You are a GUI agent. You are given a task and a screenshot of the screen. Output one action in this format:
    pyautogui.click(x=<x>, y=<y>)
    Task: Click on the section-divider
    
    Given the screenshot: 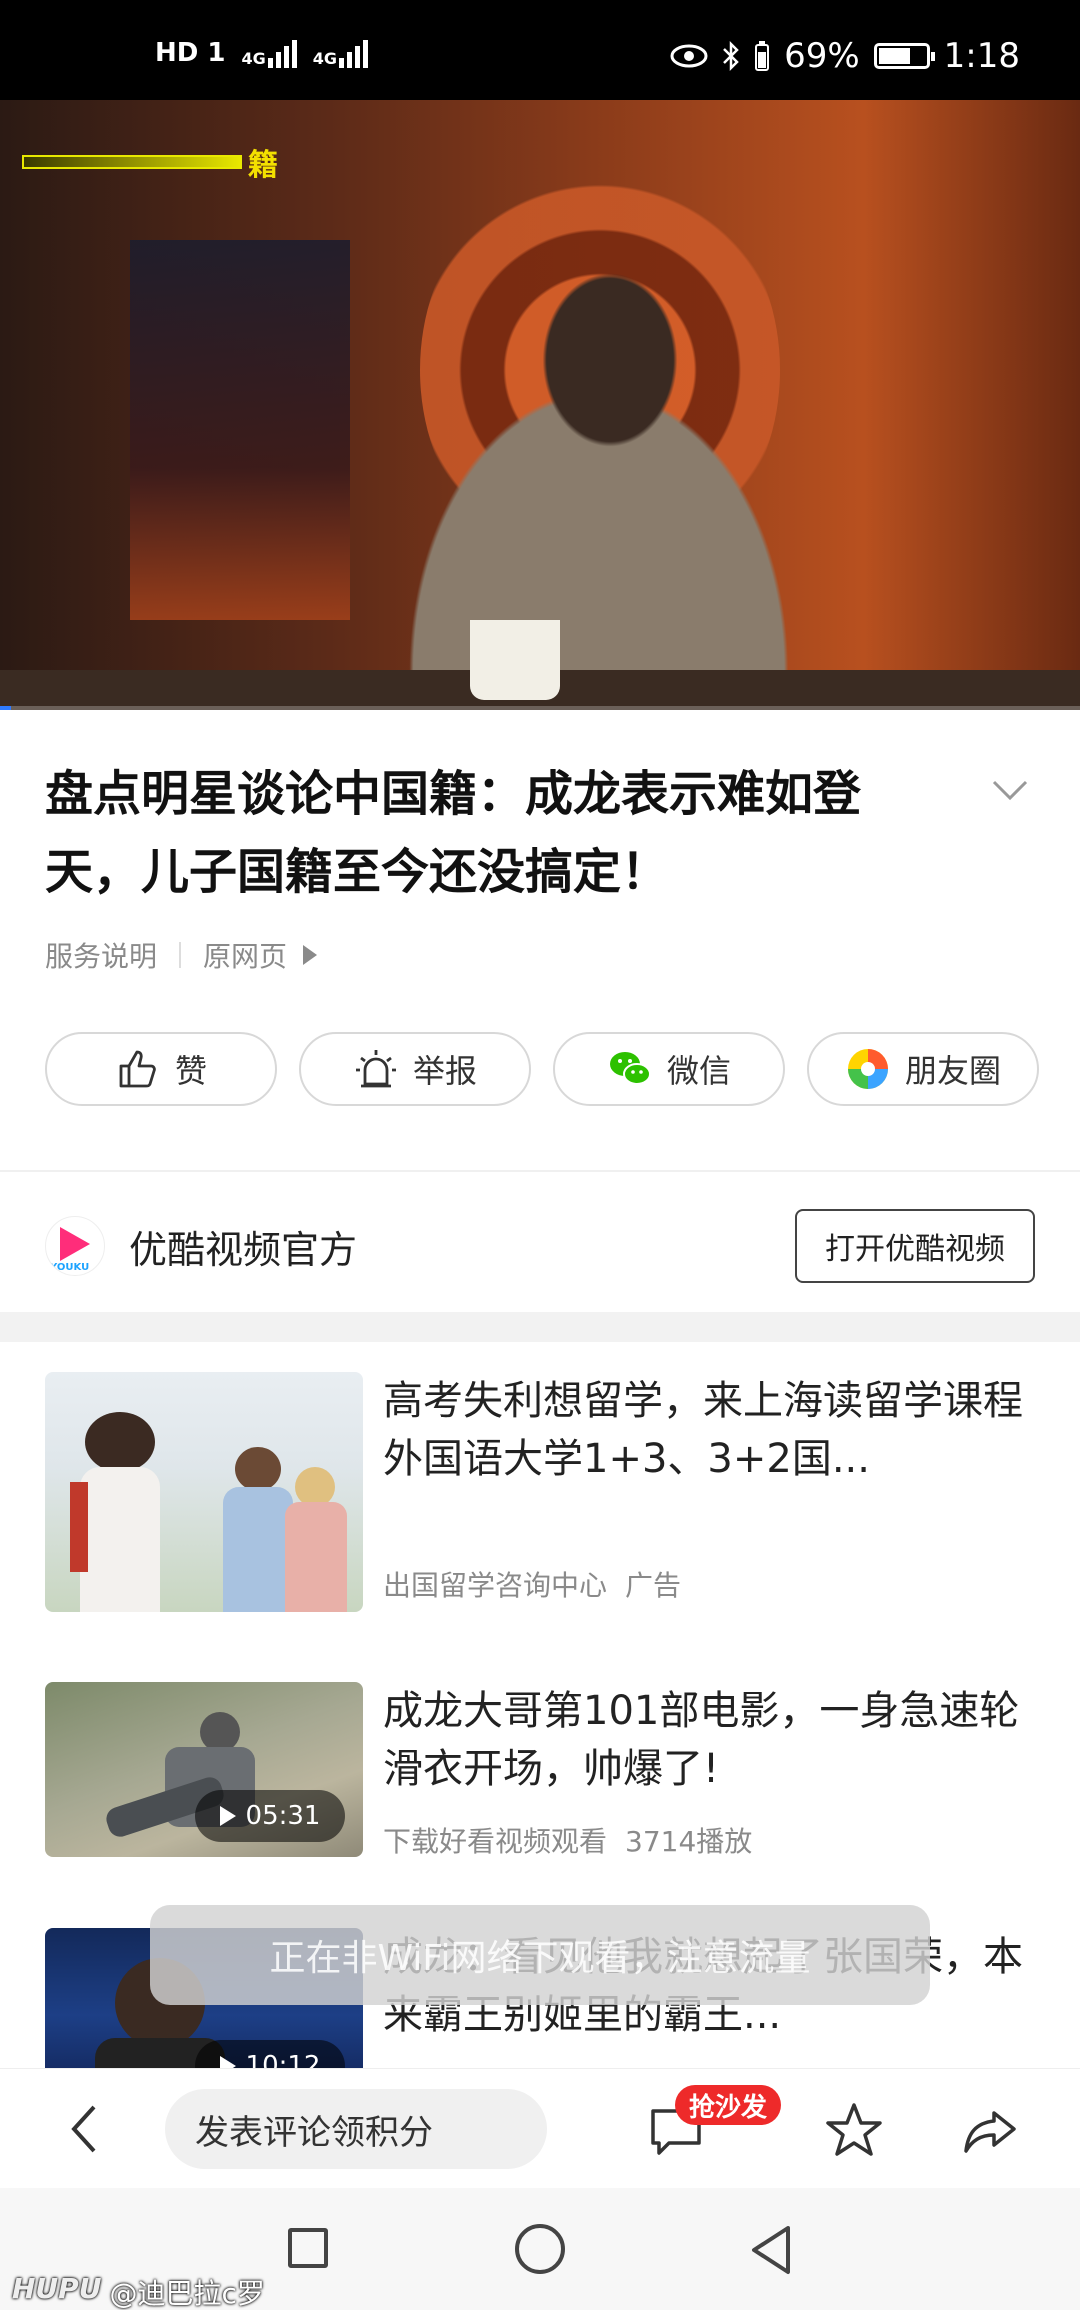 What is the action you would take?
    pyautogui.click(x=540, y=1171)
    